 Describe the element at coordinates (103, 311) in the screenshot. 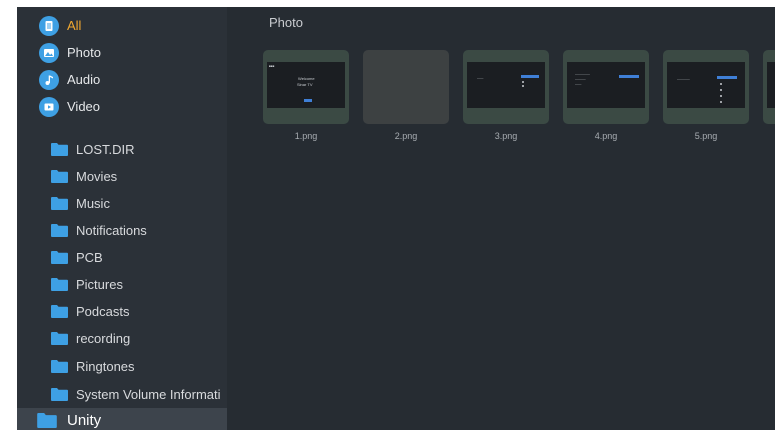

I see `folder-label: Podcasts` at that location.